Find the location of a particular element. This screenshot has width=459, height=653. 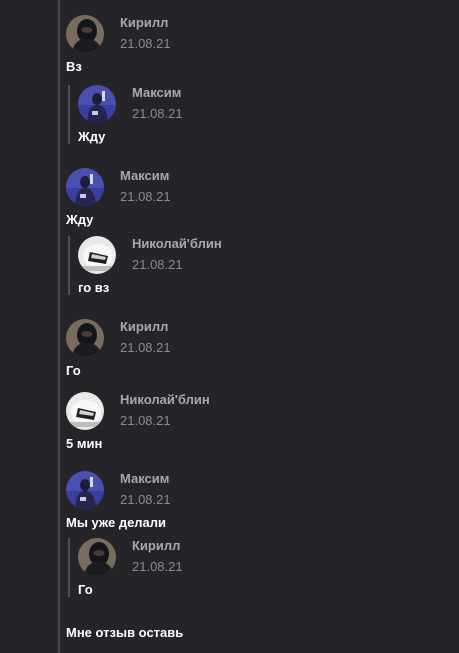

message-text: Мы уже делали is located at coordinates (116, 522).